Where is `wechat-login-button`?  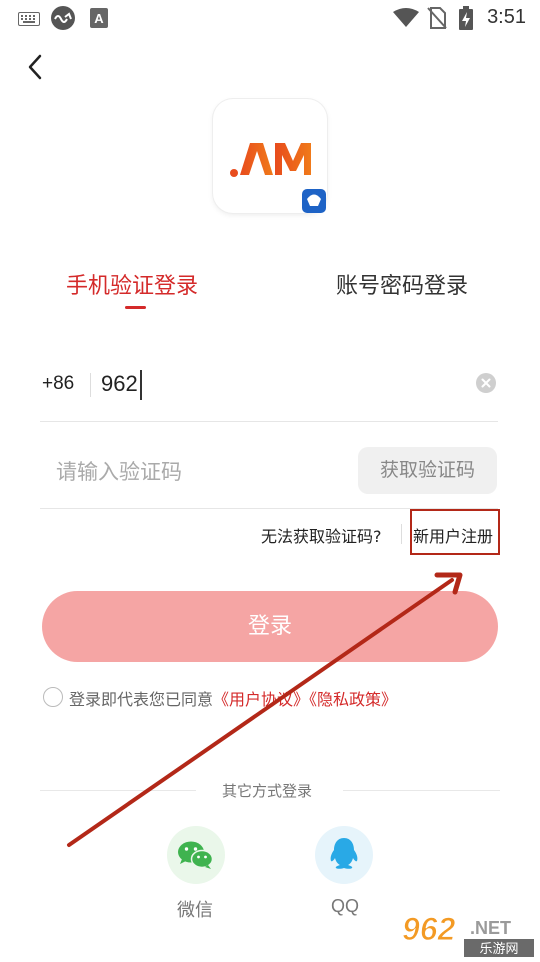 wechat-login-button is located at coordinates (196, 855).